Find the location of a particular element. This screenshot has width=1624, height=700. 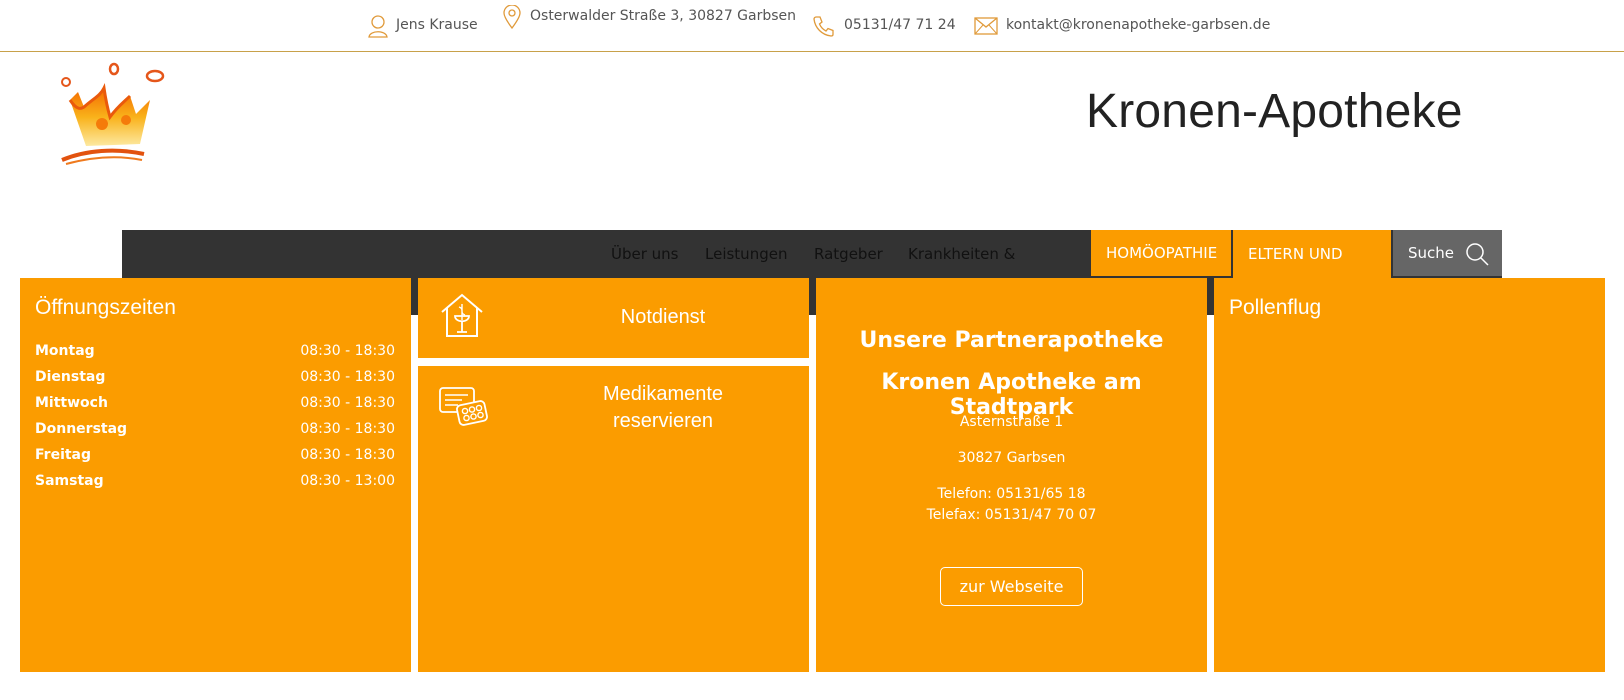

hours-time: 08:30 - 13:00 is located at coordinates (347, 481).